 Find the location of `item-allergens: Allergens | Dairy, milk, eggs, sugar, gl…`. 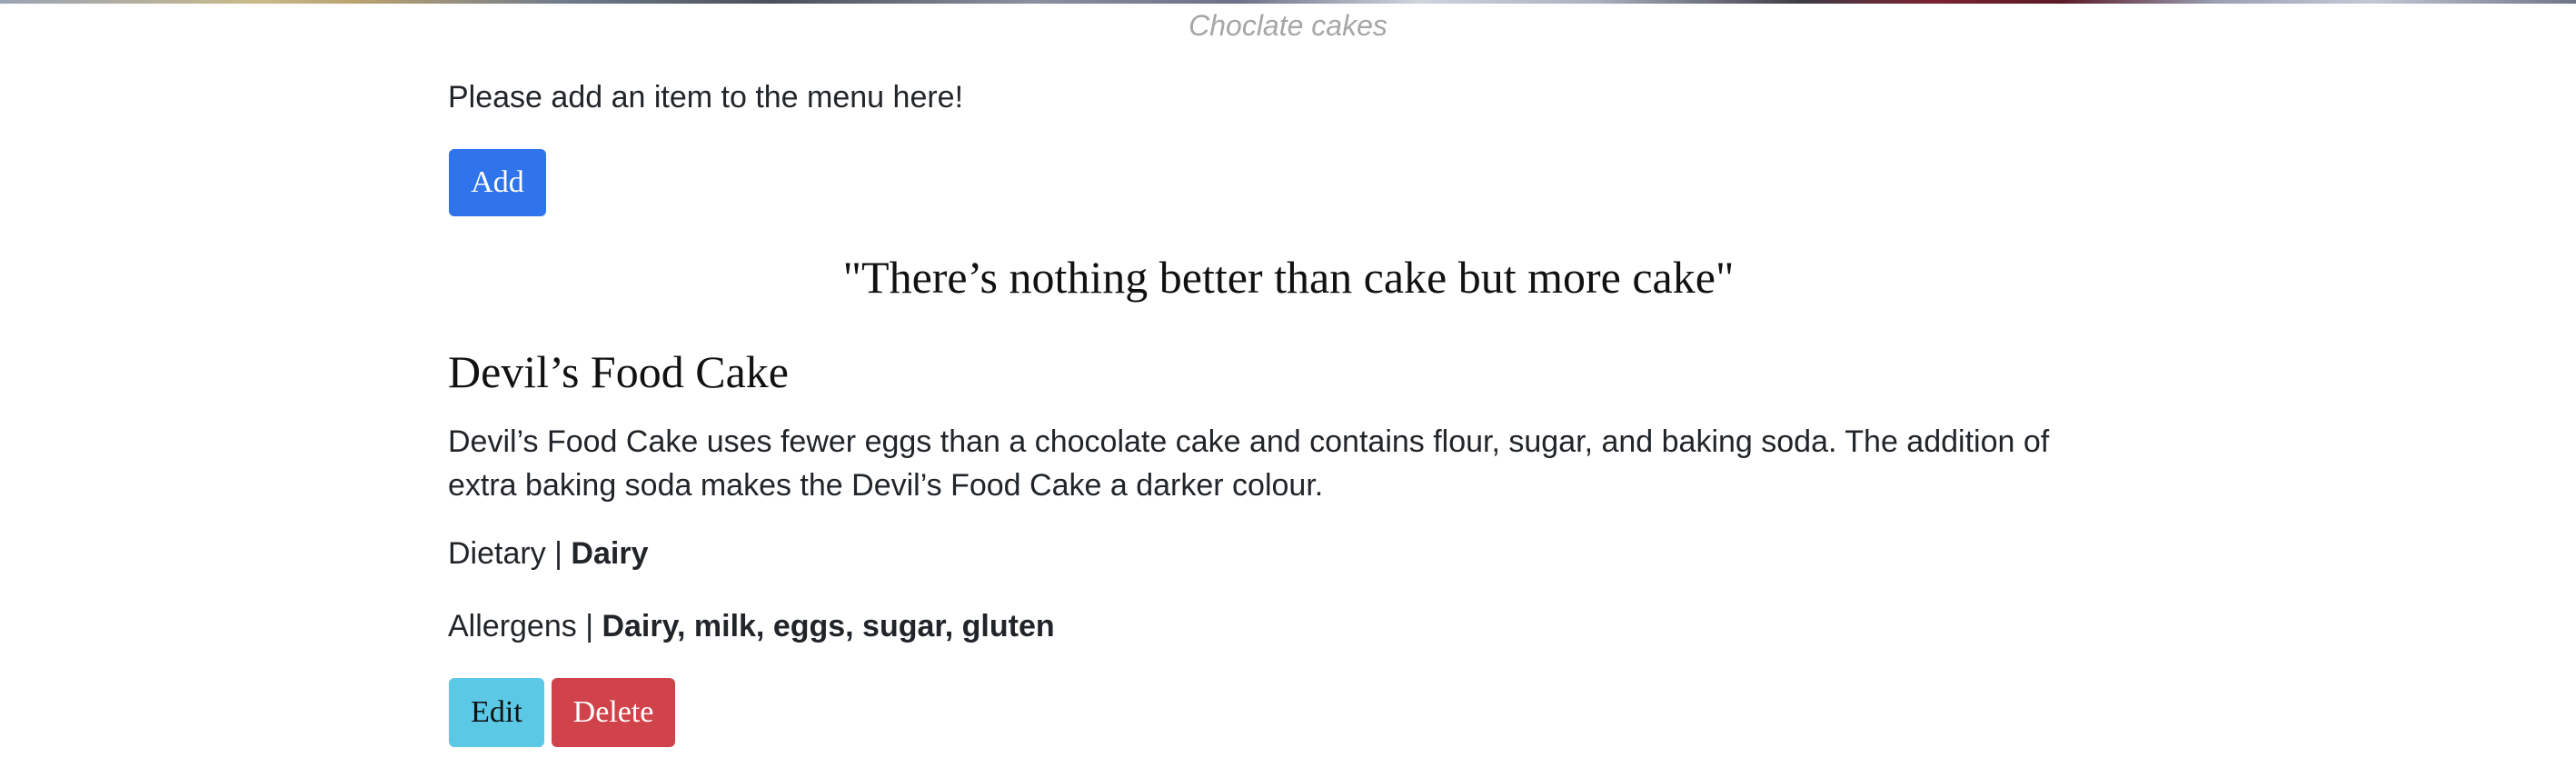

item-allergens: Allergens | Dairy, milk, eggs, sugar, gl… is located at coordinates (751, 626).